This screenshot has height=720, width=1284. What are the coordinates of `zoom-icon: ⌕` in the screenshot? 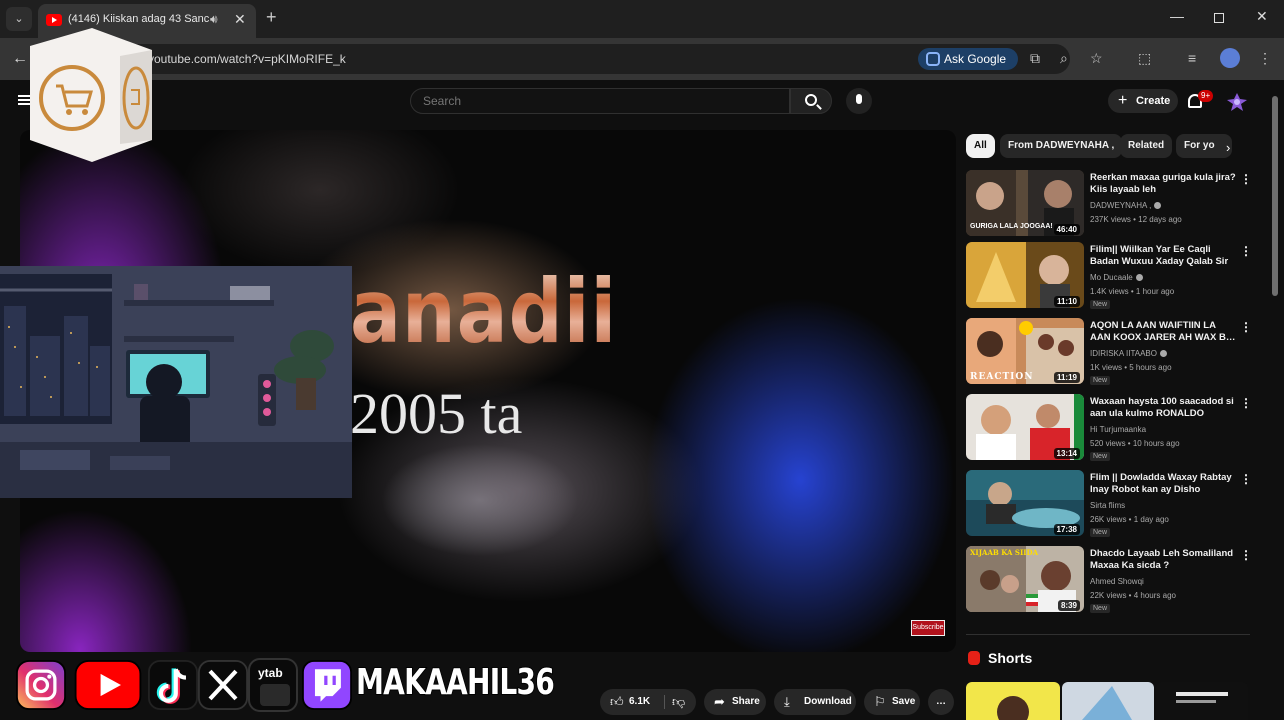 It's located at (1064, 58).